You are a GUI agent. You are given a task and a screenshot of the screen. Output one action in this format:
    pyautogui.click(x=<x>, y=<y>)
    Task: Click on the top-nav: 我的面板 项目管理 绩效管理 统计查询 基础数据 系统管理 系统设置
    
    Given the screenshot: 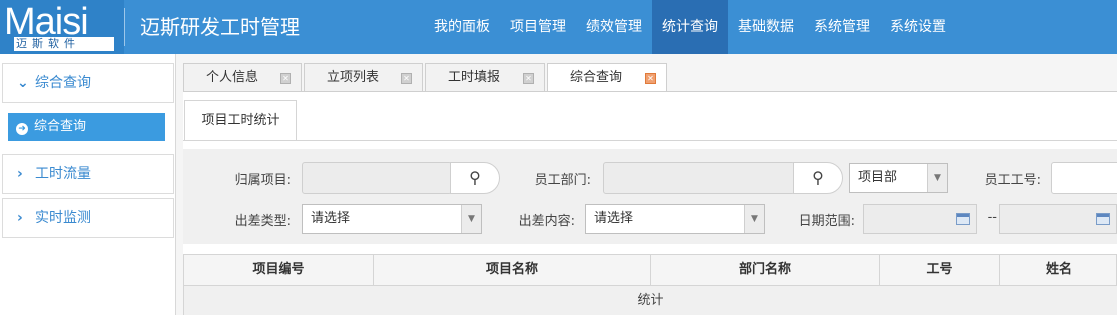 What is the action you would take?
    pyautogui.click(x=690, y=27)
    